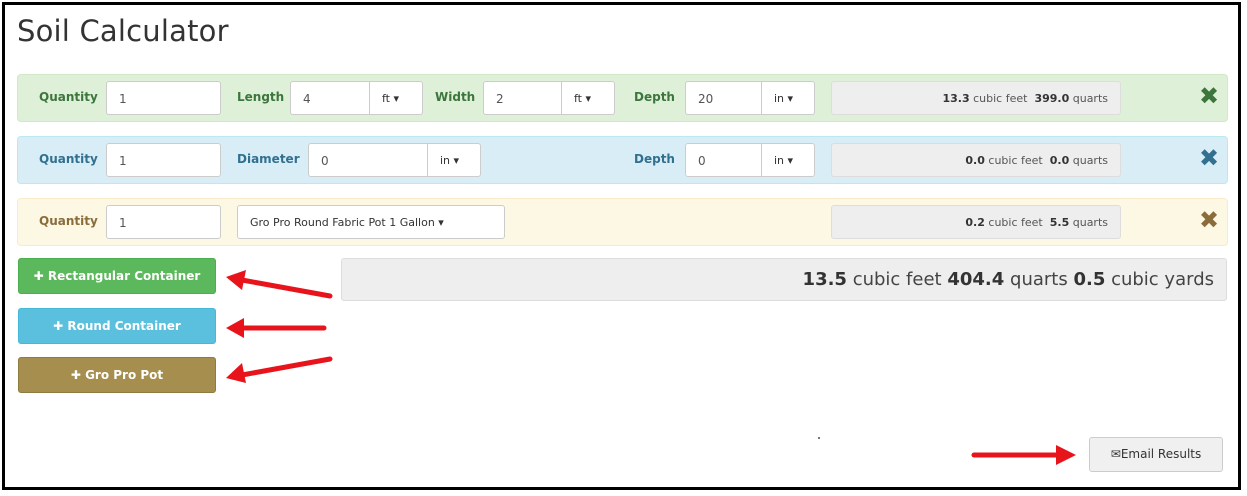 The height and width of the screenshot is (496, 1247). What do you see at coordinates (976, 160) in the screenshot?
I see `row-result: 0.0 cubic feet 0.0 quarts` at bounding box center [976, 160].